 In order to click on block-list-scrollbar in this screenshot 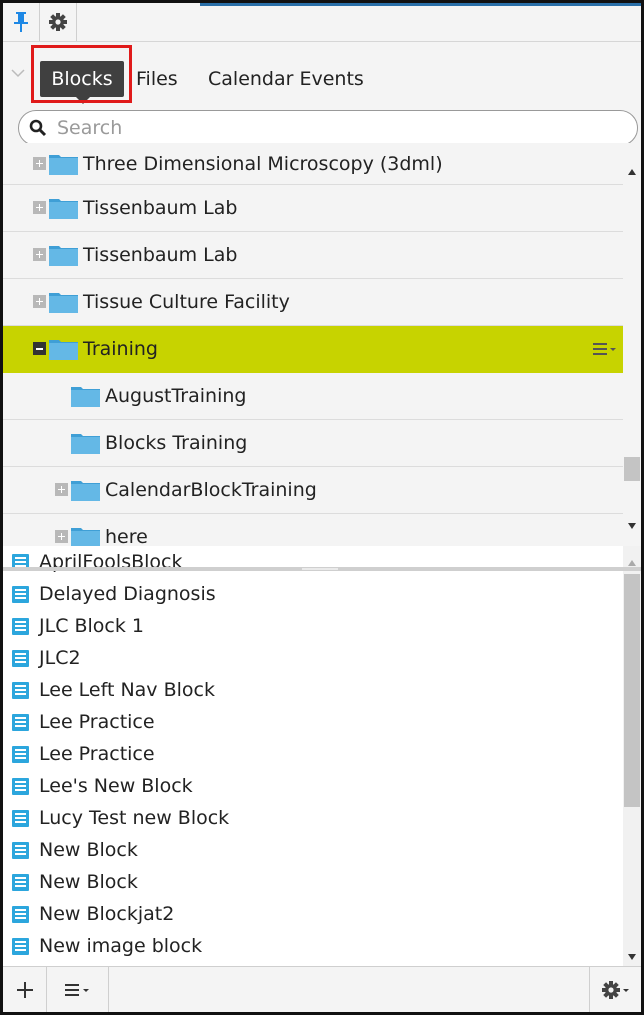, I will do `click(632, 756)`.